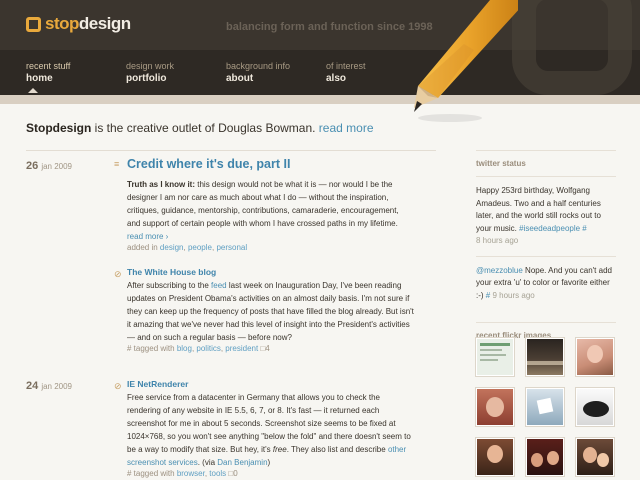 This screenshot has width=640, height=480. What do you see at coordinates (161, 184) in the screenshot?
I see `post-lead: Truth as I know it:` at bounding box center [161, 184].